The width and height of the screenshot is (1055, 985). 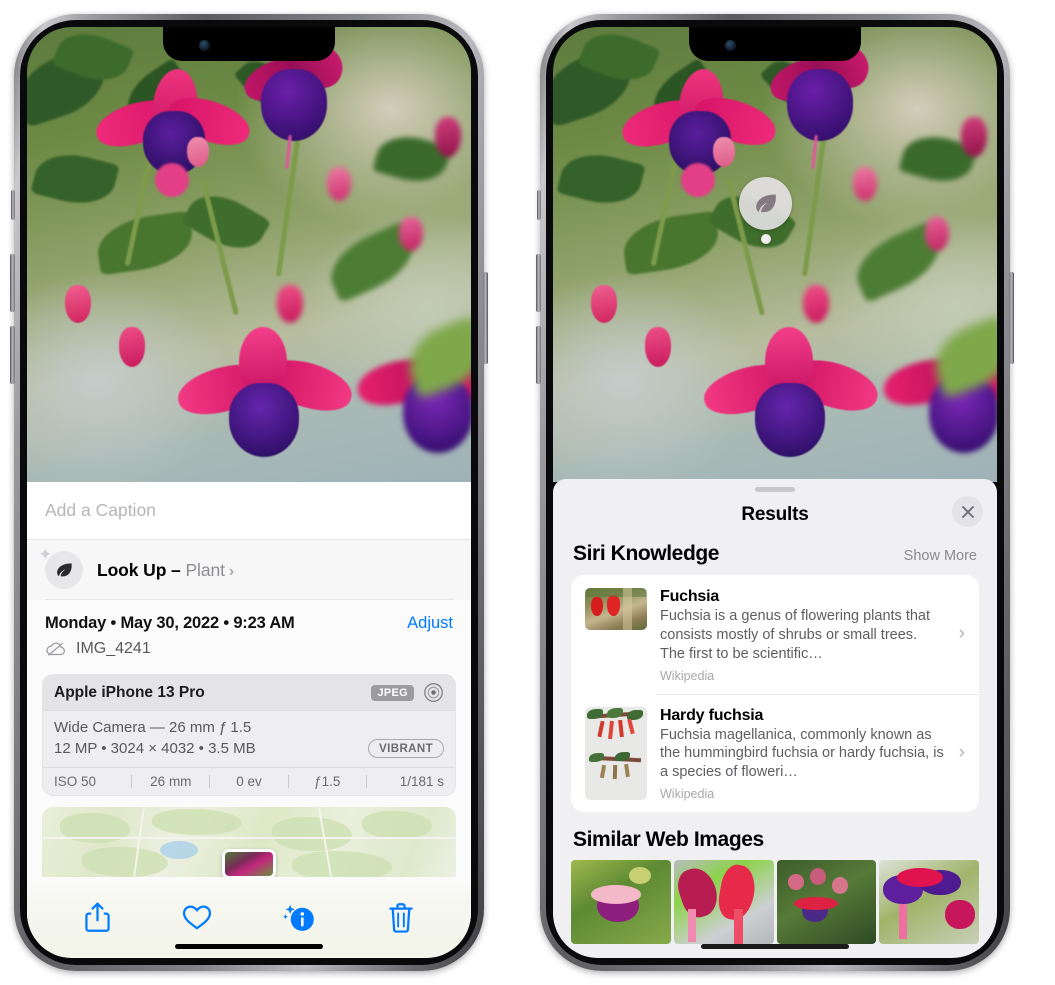 What do you see at coordinates (205, 569) in the screenshot?
I see `look-up-subject: Plant` at bounding box center [205, 569].